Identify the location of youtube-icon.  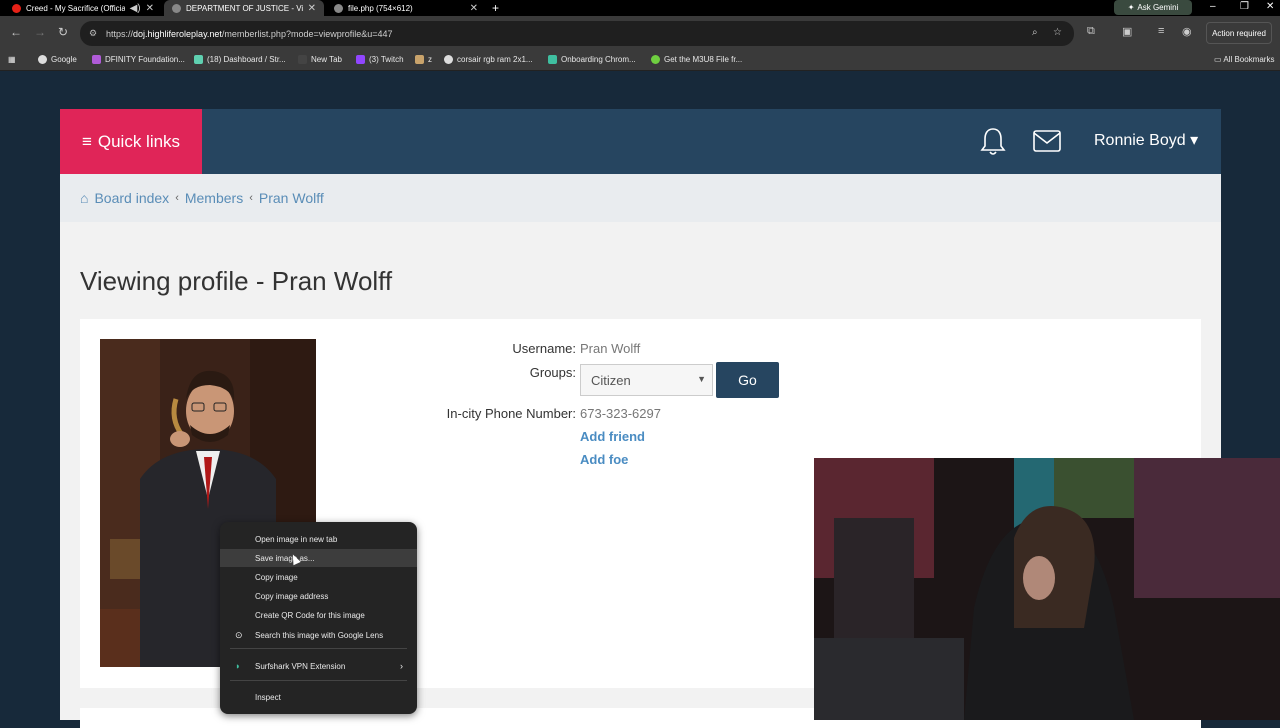
(16, 8).